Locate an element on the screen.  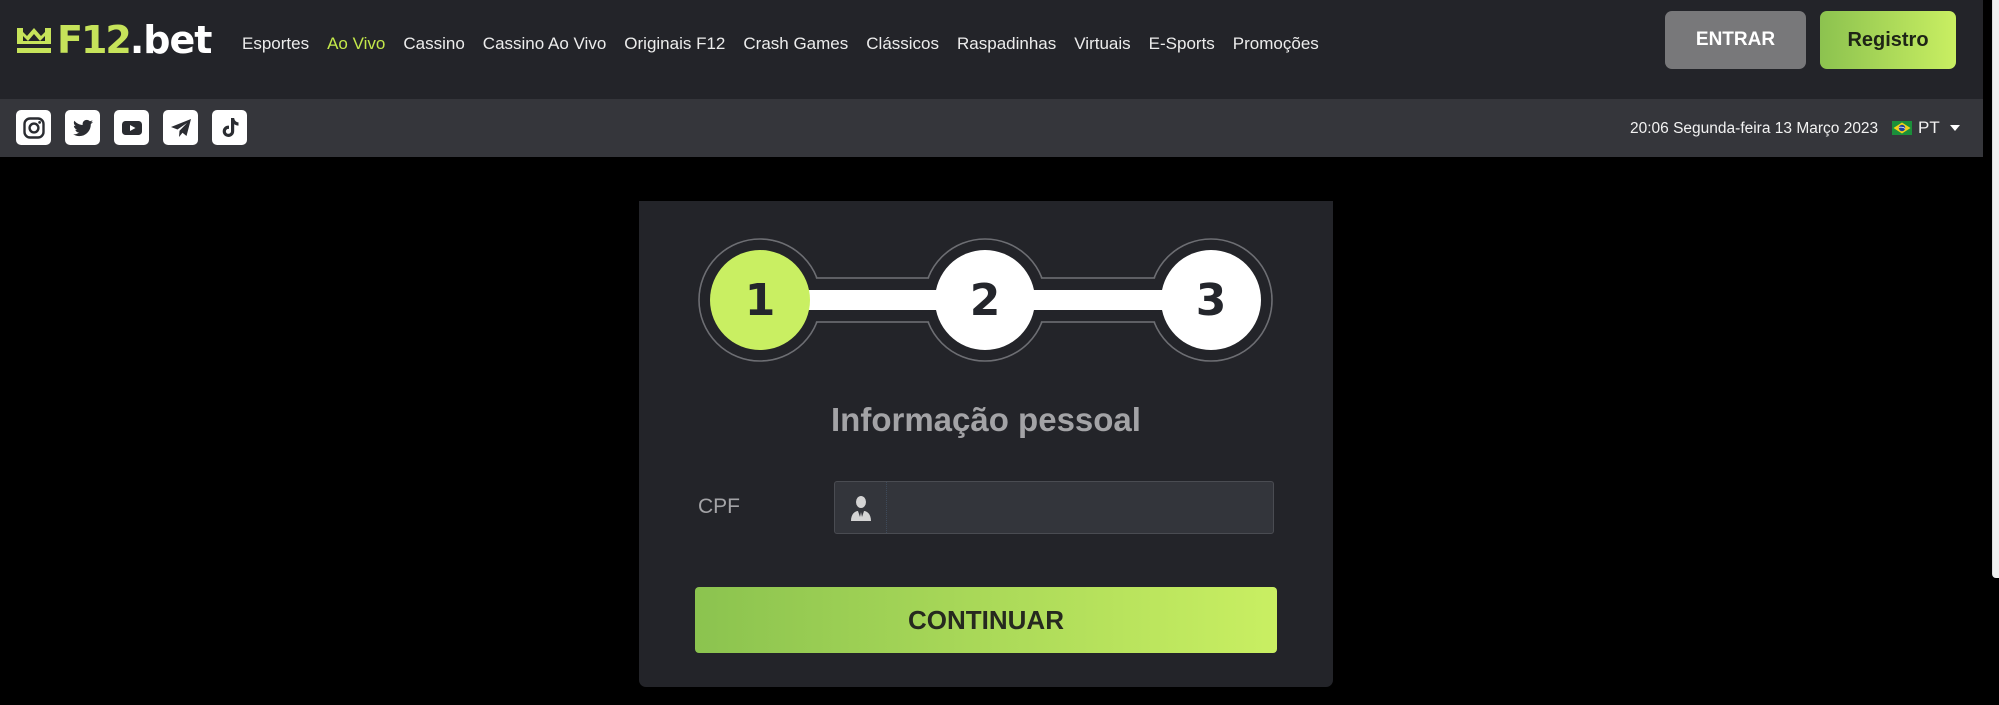
nav-esportes: Esportes is located at coordinates (275, 44).